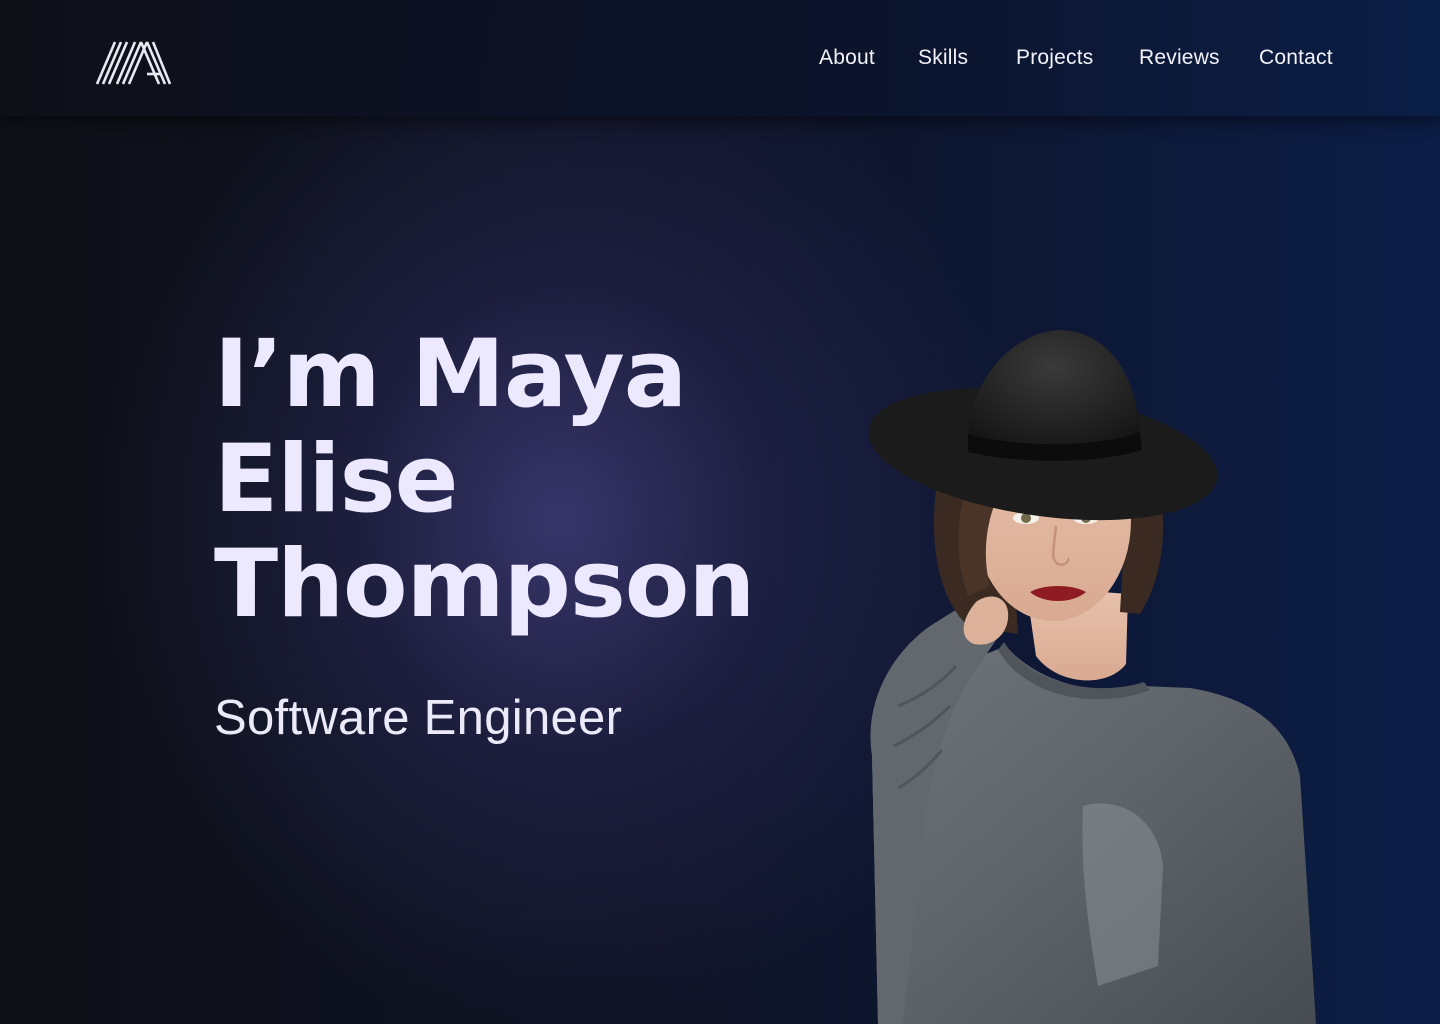 This screenshot has width=1440, height=1024. Describe the element at coordinates (450, 374) in the screenshot. I see `hero-title-line: I’m Maya` at that location.